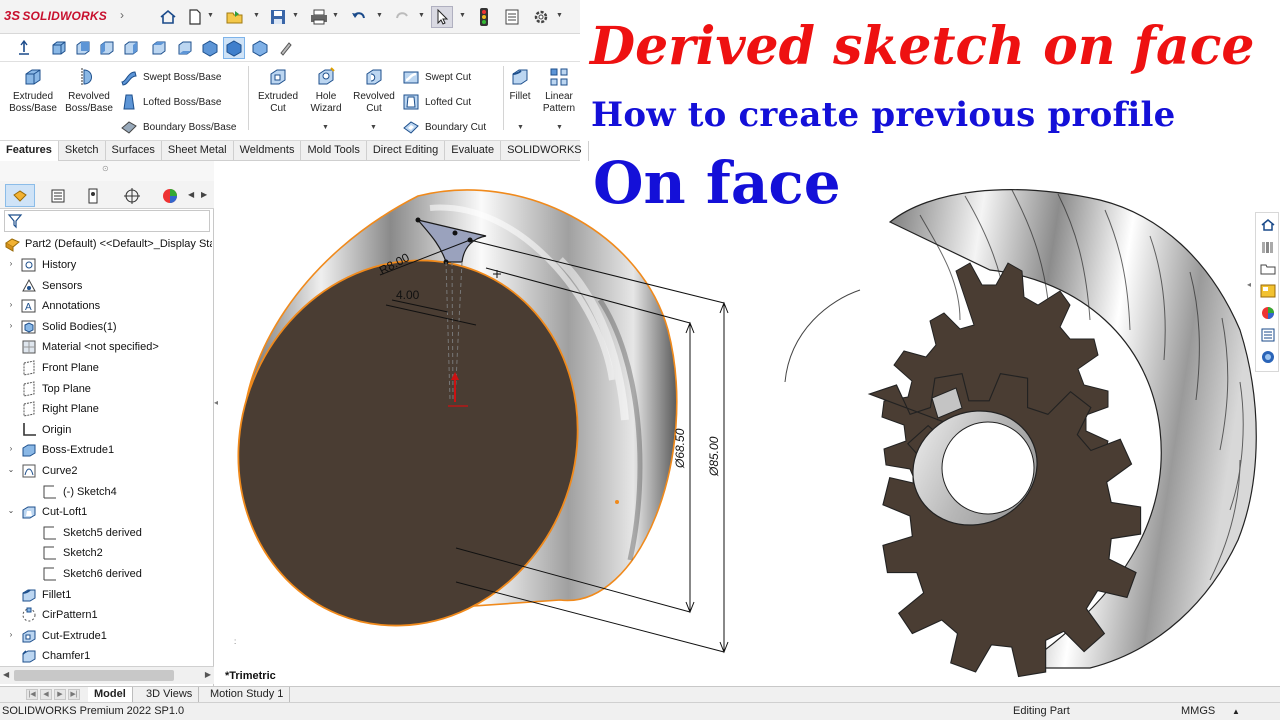  I want to click on width-dimension: 4.00, so click(408, 295).